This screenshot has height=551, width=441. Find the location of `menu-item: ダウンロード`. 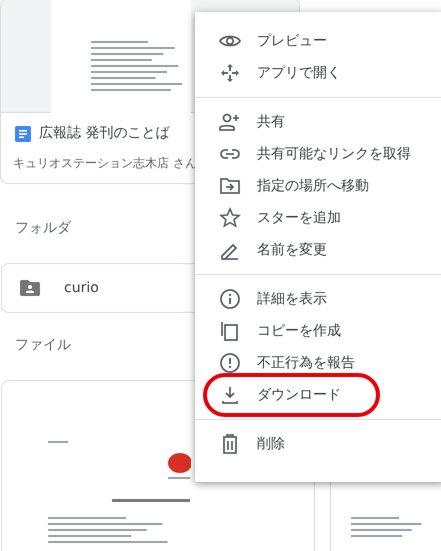

menu-item: ダウンロード is located at coordinates (318, 395).